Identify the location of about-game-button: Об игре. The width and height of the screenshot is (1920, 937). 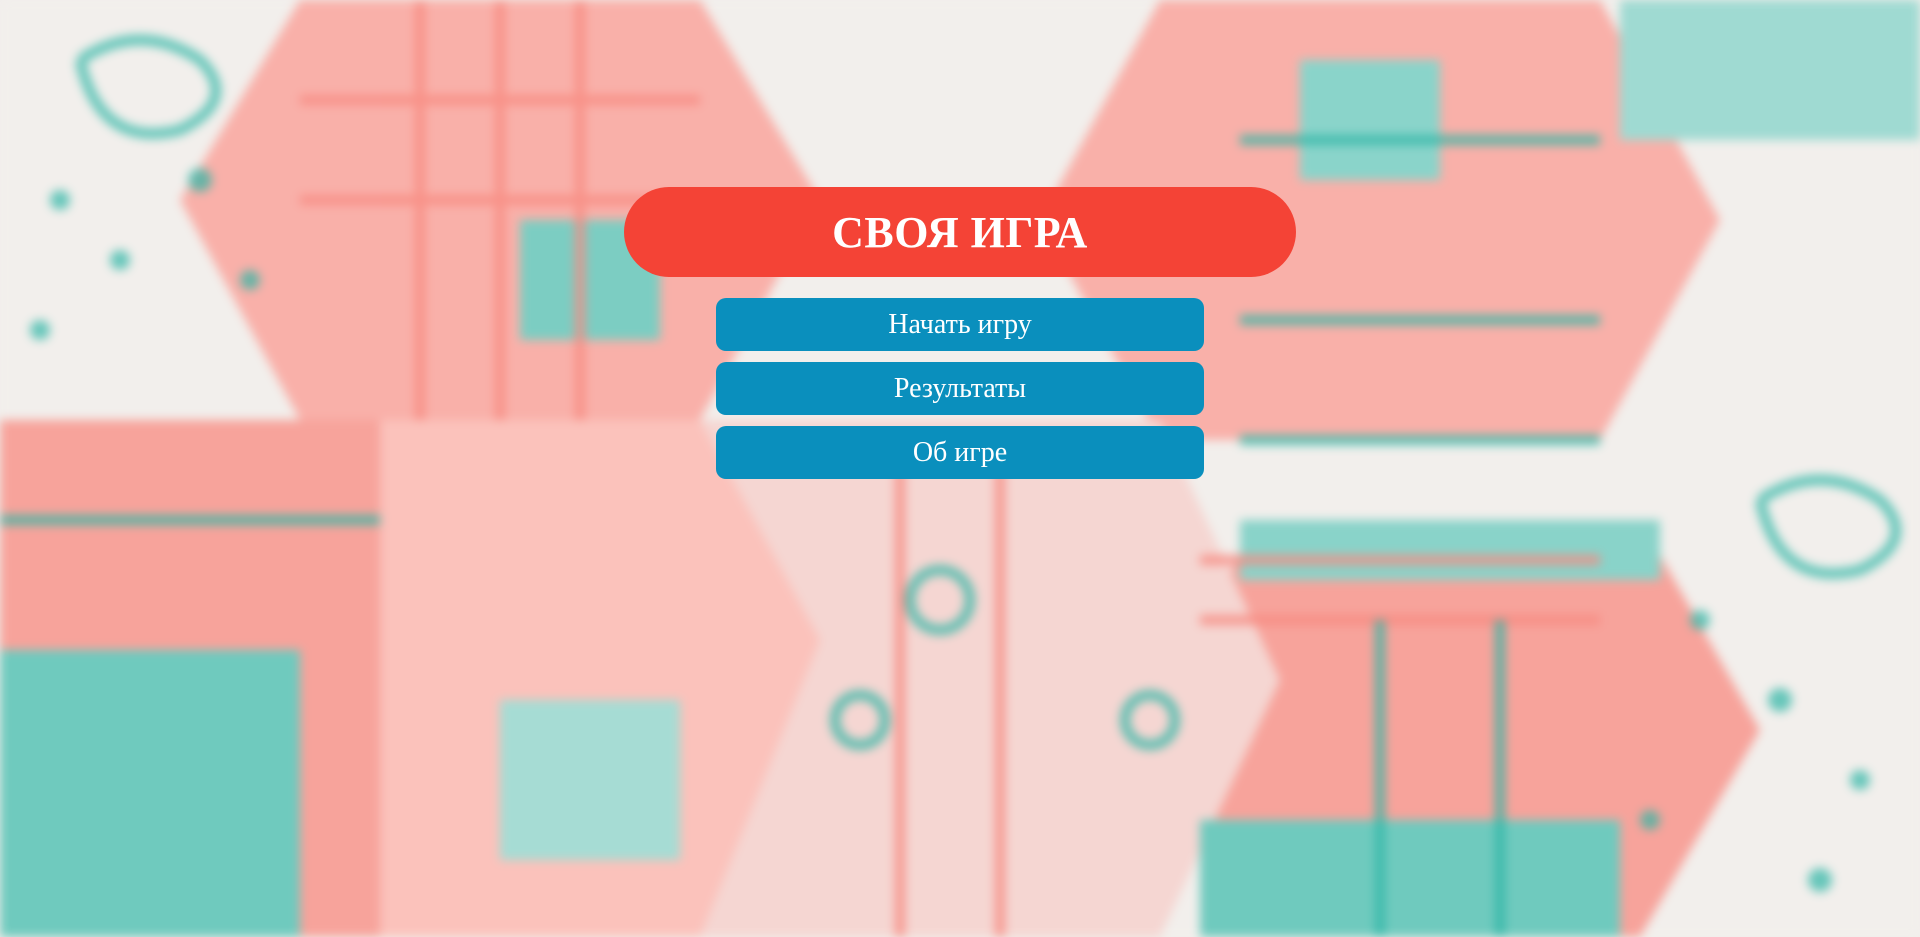
(960, 452).